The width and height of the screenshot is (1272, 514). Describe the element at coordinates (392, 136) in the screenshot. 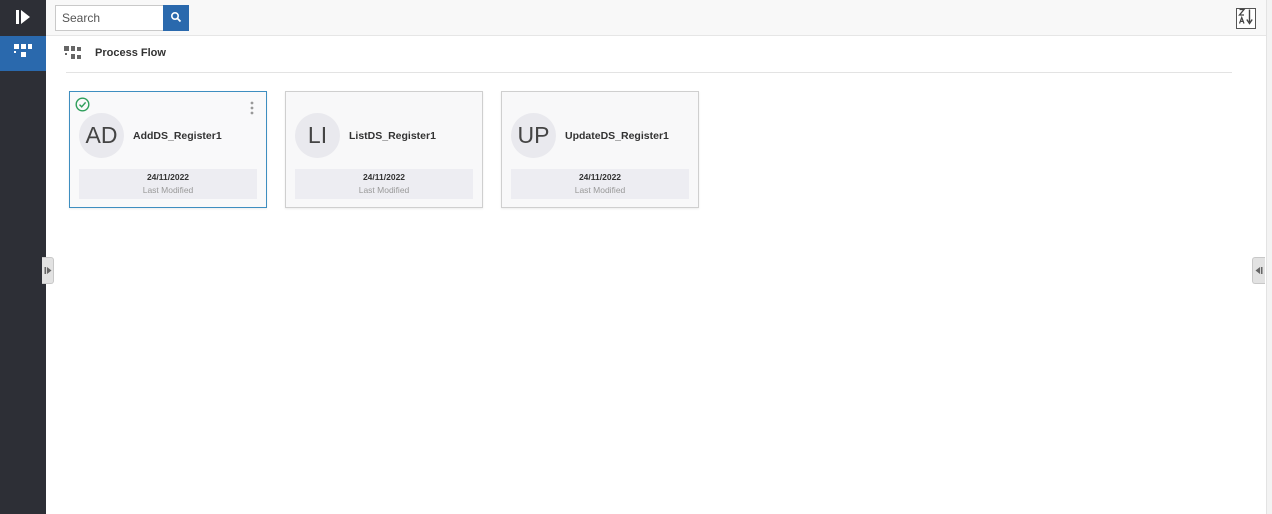

I see `card-title: ListDS_Register1` at that location.